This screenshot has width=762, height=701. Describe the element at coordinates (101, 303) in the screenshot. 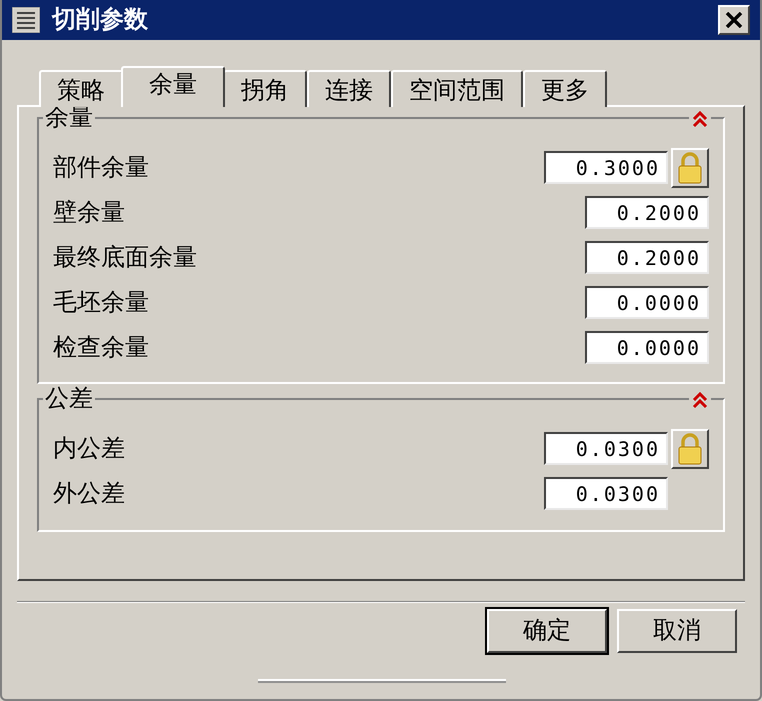

I see `field-label: 毛坯余量` at that location.